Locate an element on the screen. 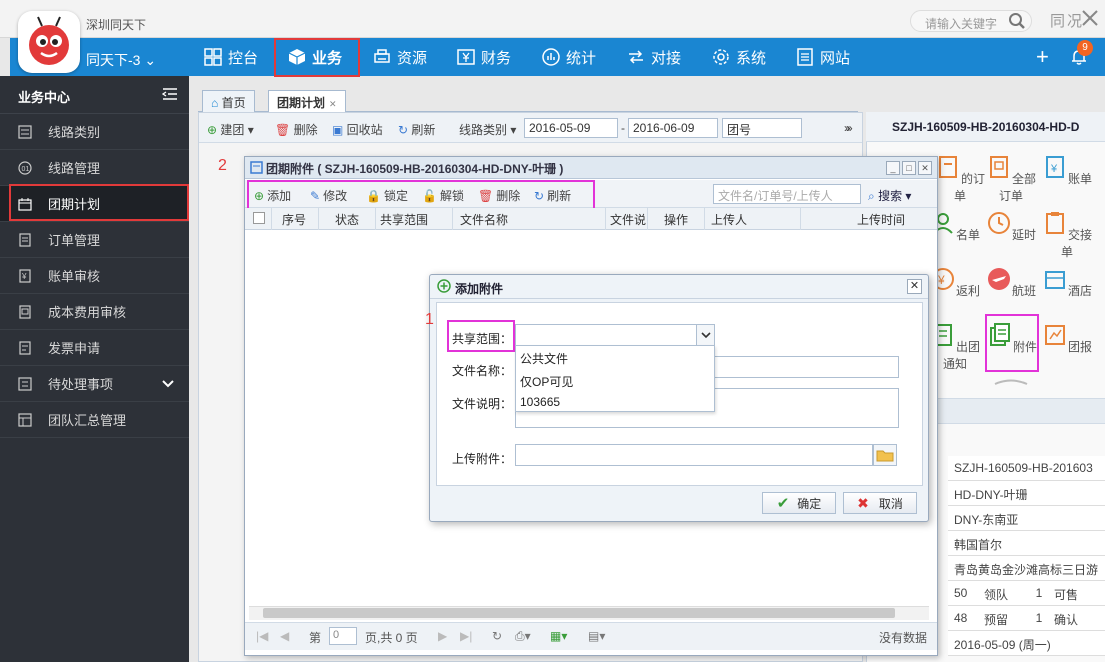 The height and width of the screenshot is (662, 1105). check-icon: ✔ is located at coordinates (783, 503).